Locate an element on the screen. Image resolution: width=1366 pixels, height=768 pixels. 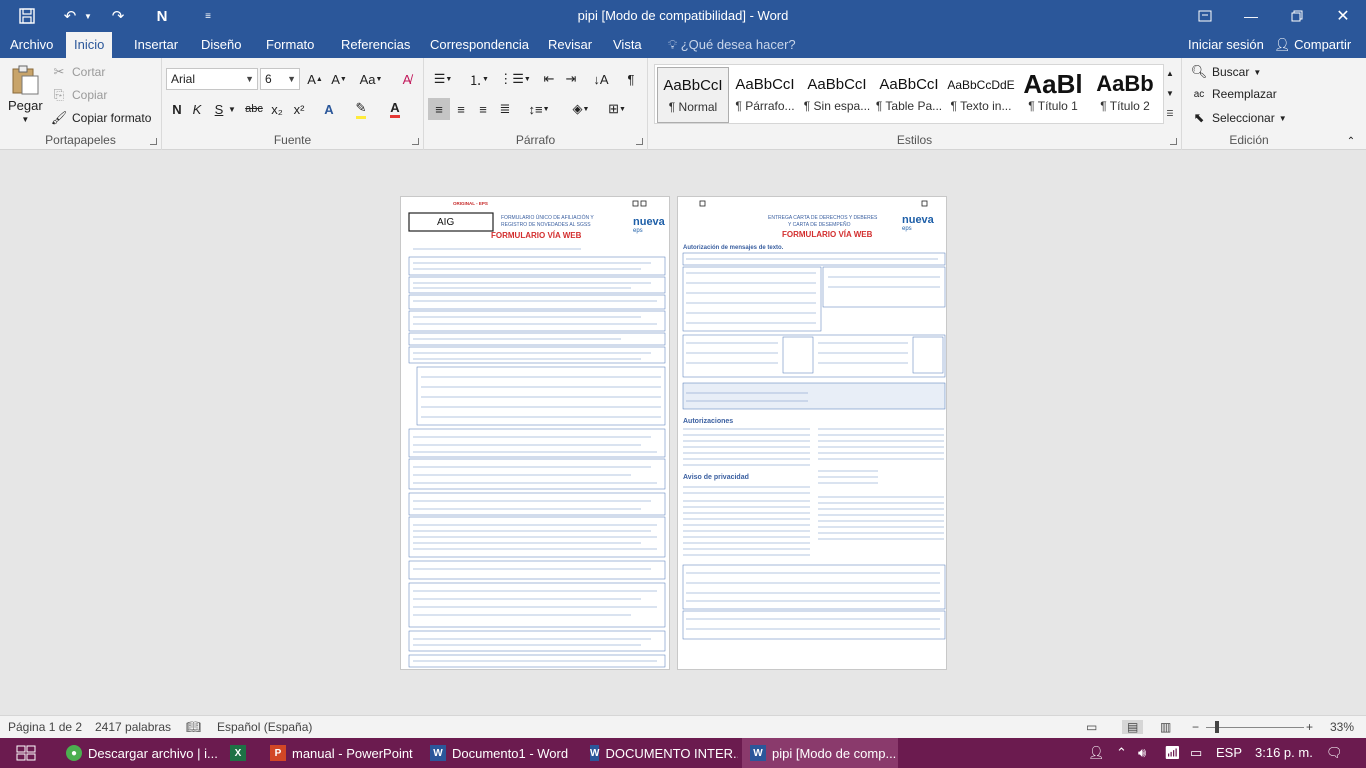
zoom-slider-thumb is located at coordinates (1217, 727).